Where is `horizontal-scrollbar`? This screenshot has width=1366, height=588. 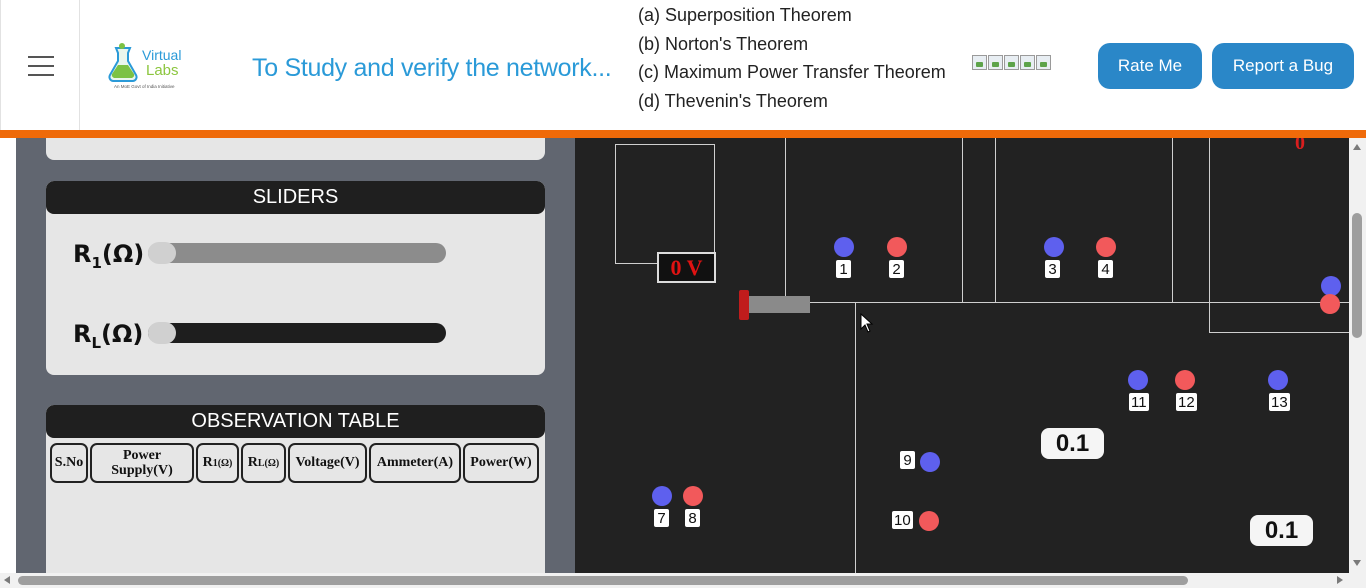
horizontal-scrollbar is located at coordinates (683, 580).